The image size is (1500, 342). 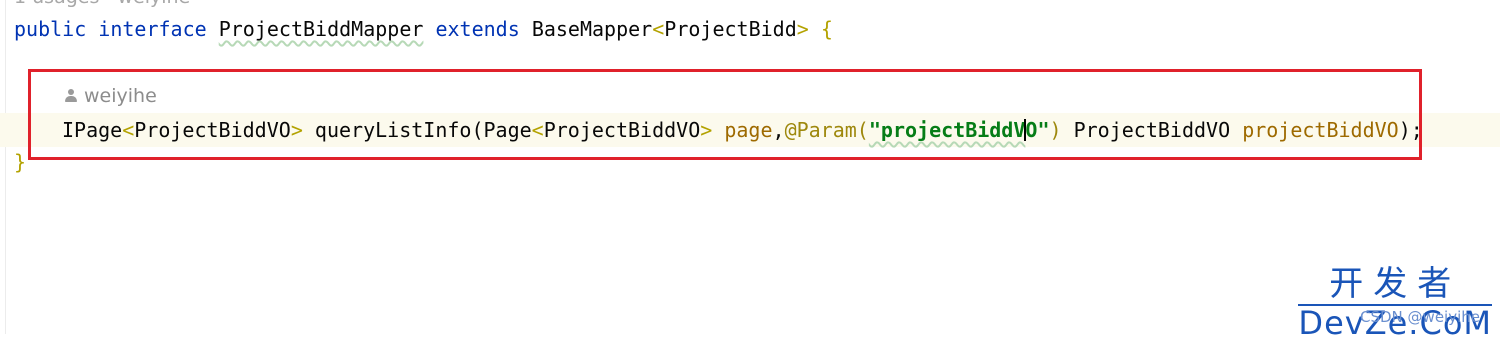 I want to click on keyword-public: public, so click(x=50, y=29).